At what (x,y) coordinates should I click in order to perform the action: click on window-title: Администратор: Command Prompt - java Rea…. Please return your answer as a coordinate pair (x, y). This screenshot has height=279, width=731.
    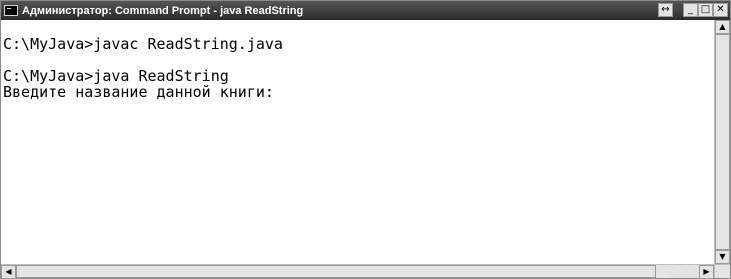
    Looking at the image, I should click on (163, 10).